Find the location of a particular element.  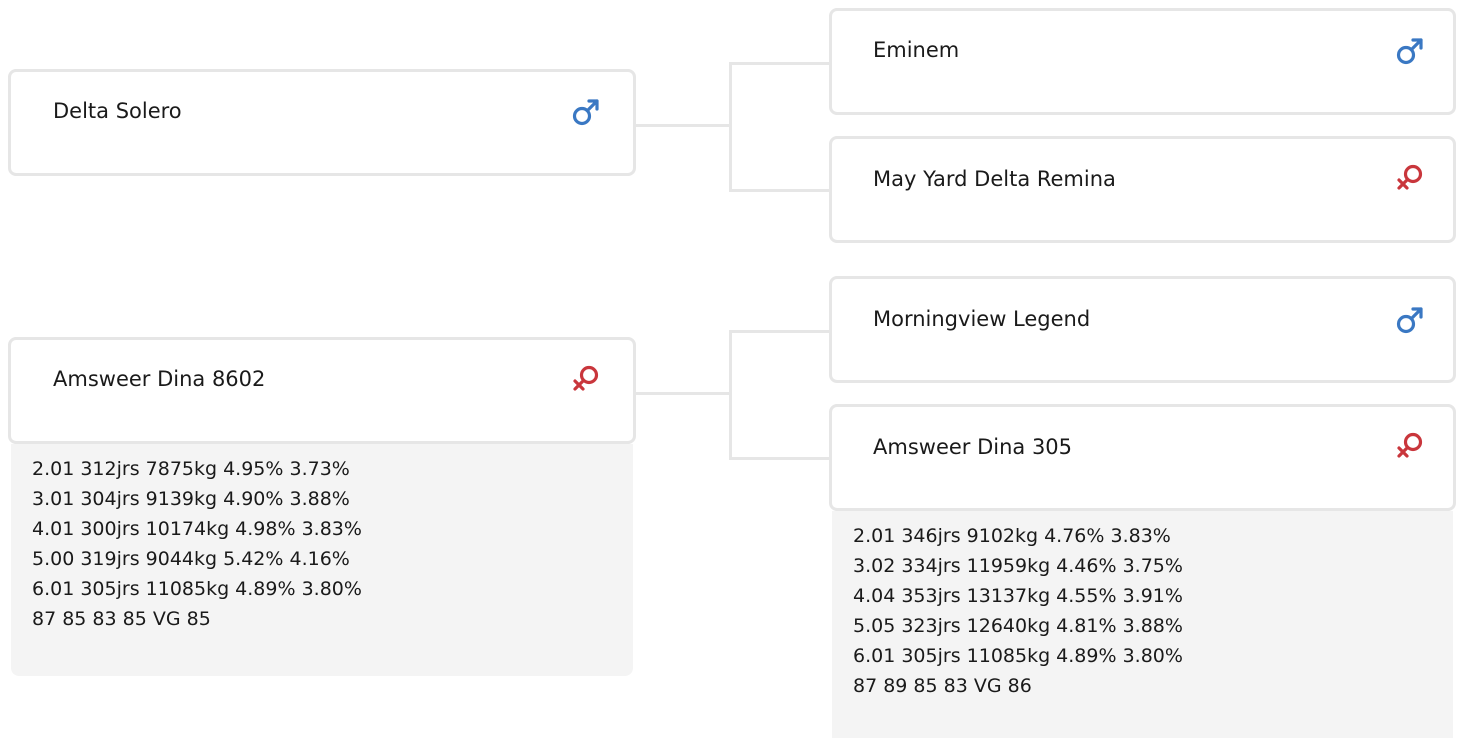

stat-line: 5.00 319jrs 9044kg 5.42% 4.16% is located at coordinates (191, 559).